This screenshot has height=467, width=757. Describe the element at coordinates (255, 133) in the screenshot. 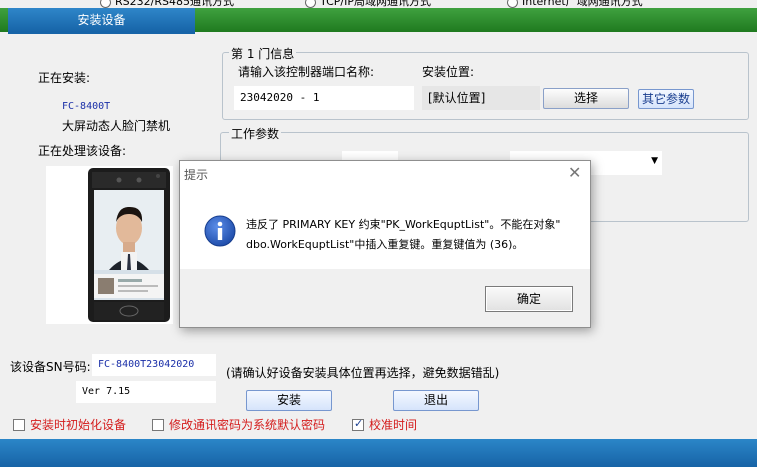

I see `work-params-title: 工作参数` at that location.